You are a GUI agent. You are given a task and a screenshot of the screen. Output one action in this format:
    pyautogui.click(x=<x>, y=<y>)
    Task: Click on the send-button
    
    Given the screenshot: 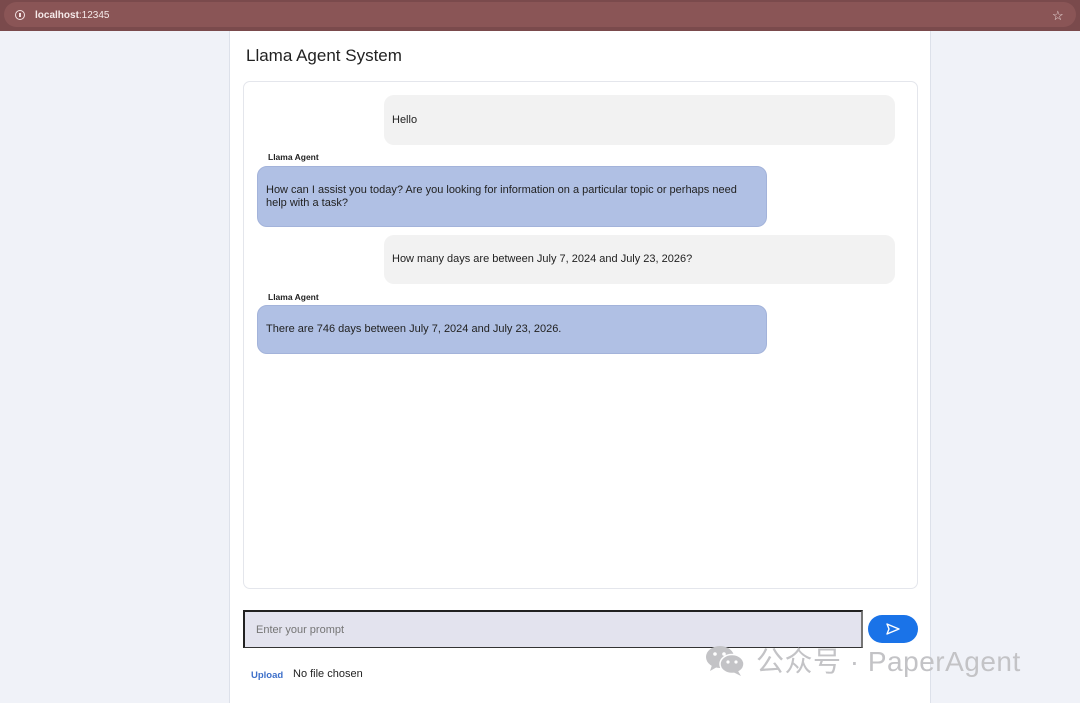 What is the action you would take?
    pyautogui.click(x=893, y=629)
    